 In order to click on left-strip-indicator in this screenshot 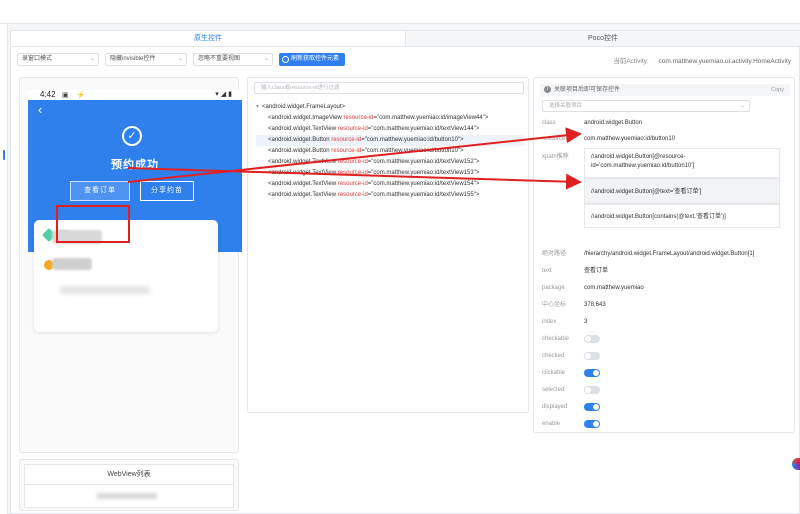, I will do `click(4, 155)`.